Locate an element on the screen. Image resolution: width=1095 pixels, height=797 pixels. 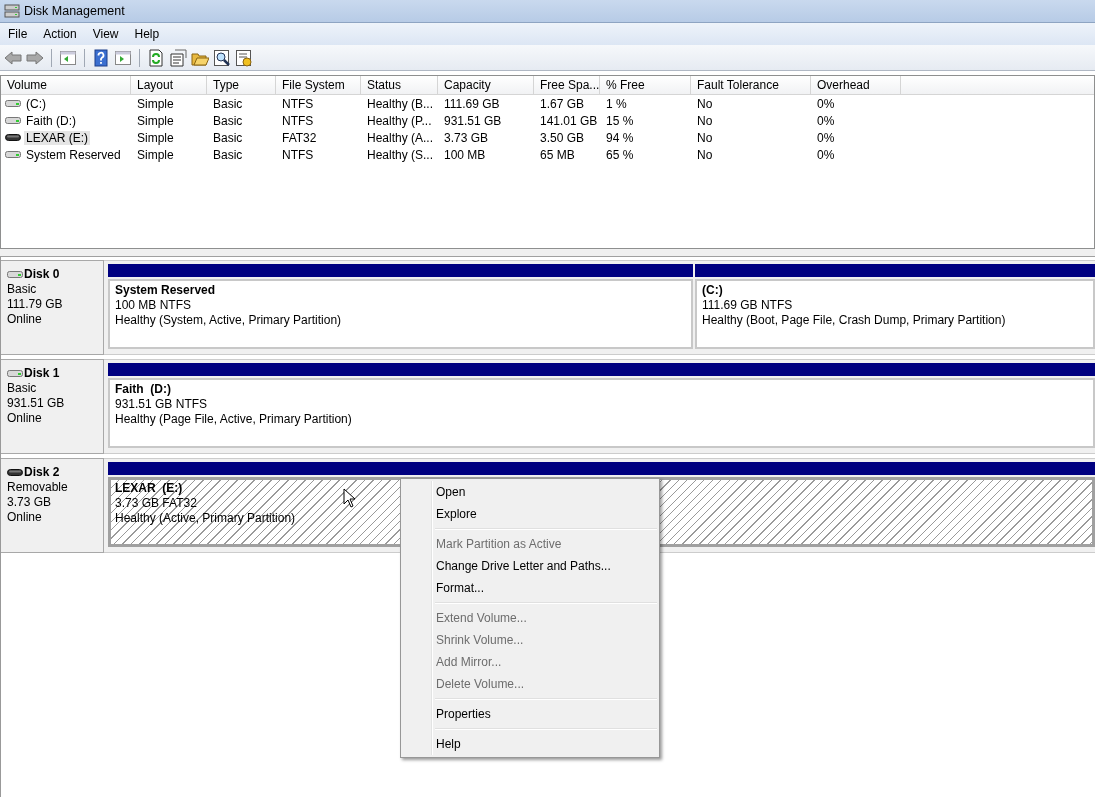
disk-name: Disk 1 is located at coordinates (42, 373).